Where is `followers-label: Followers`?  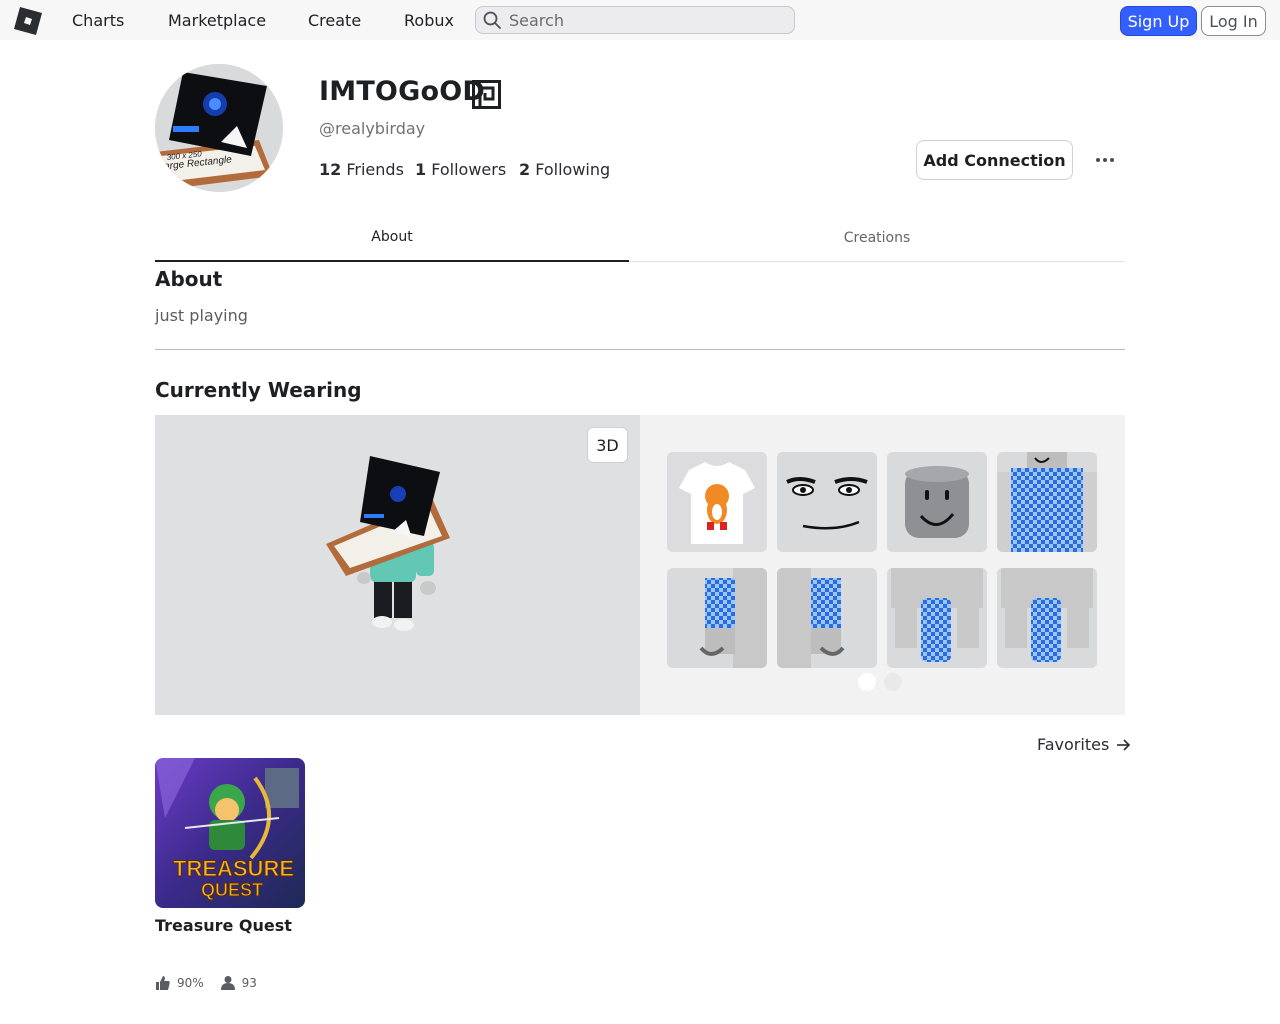
followers-label: Followers is located at coordinates (469, 169).